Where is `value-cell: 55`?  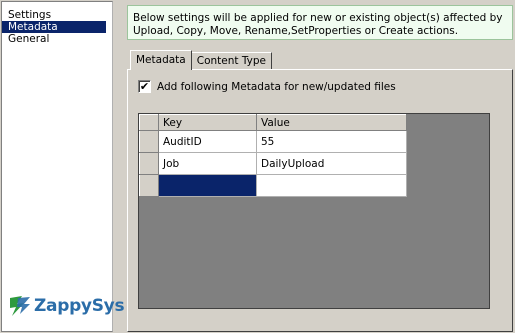
value-cell: 55 is located at coordinates (331, 141).